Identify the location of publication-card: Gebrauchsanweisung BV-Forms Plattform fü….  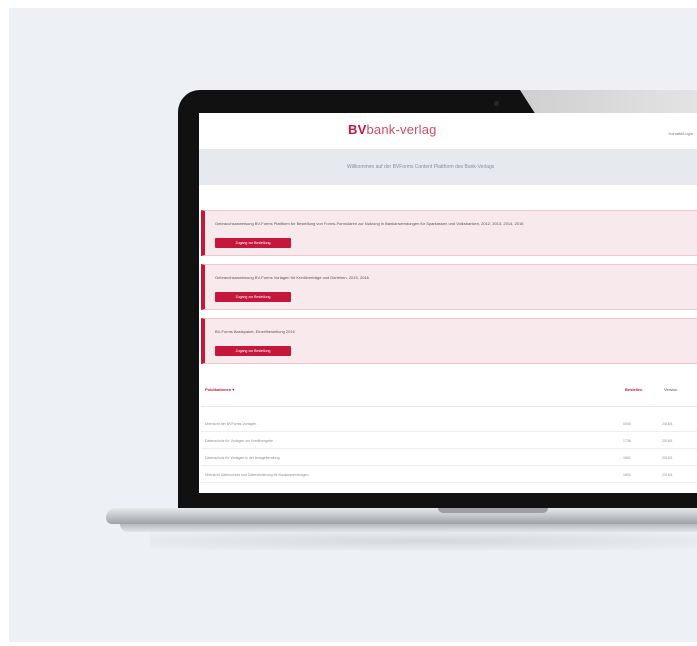
(449, 233).